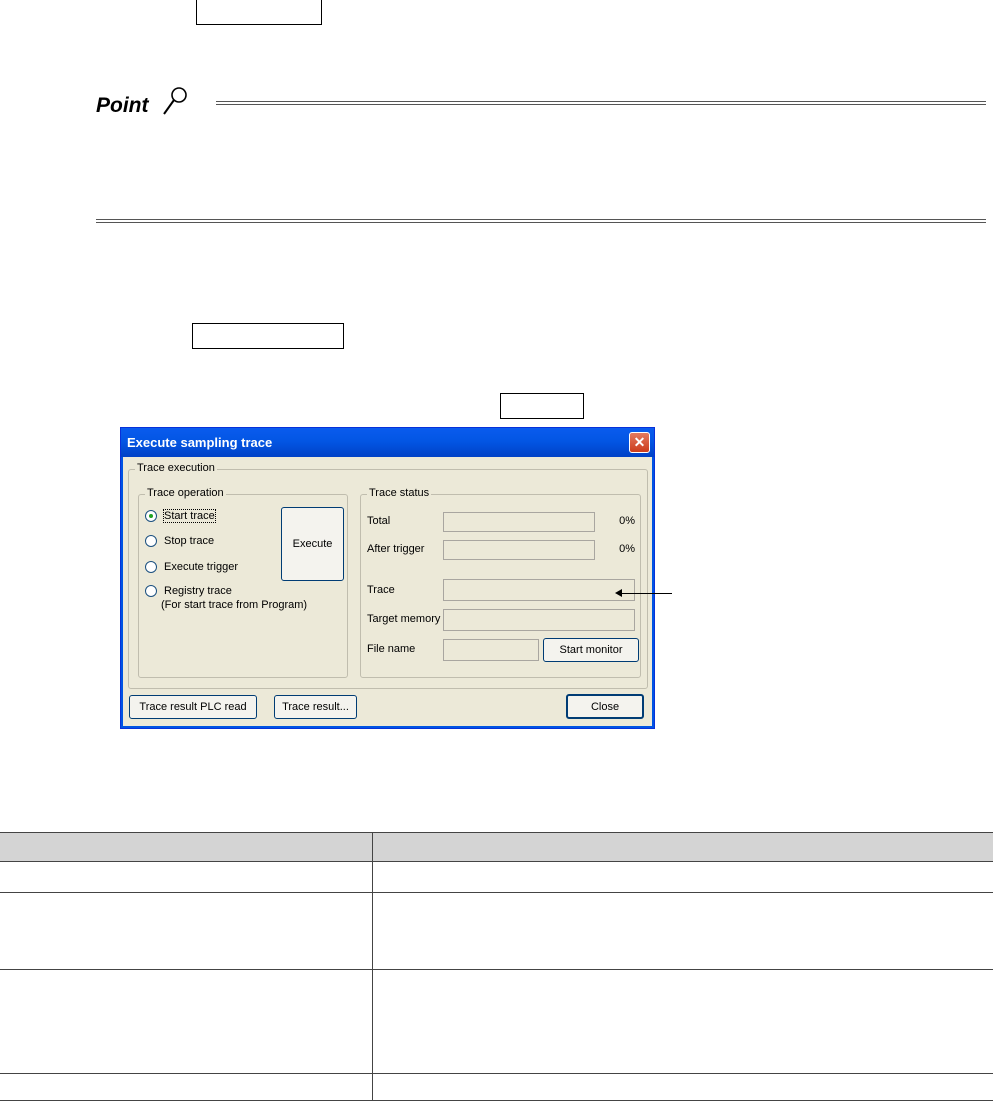 The image size is (993, 1101). I want to click on radio-registry-trace: Registry trace, so click(188, 591).